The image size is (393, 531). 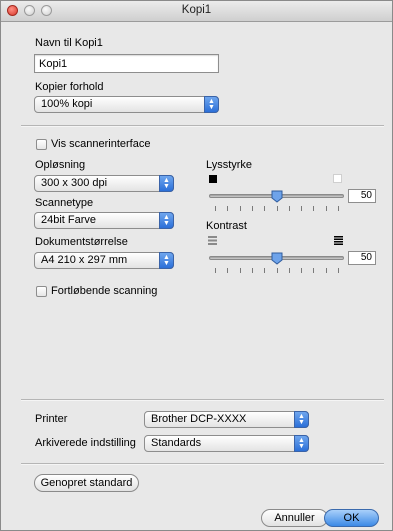 I want to click on contrast-slider-knob, so click(x=277, y=258).